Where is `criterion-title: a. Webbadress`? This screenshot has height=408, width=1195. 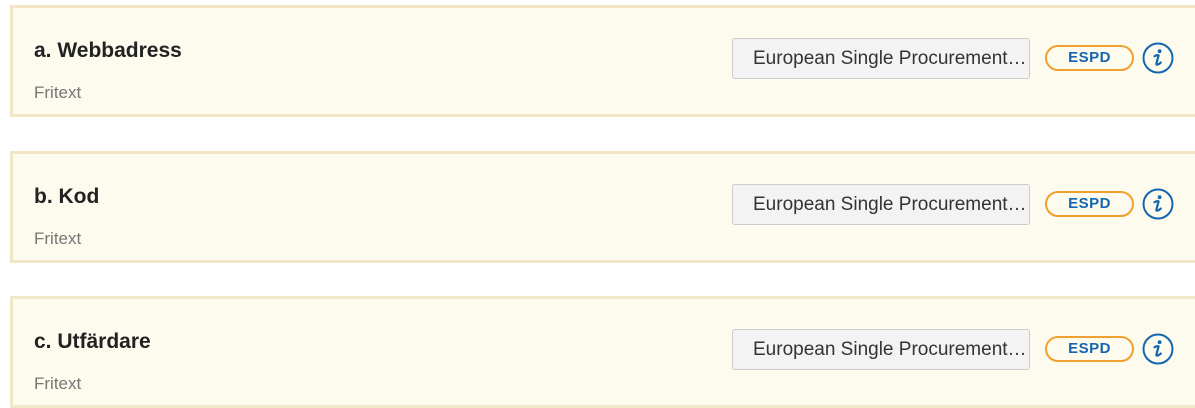
criterion-title: a. Webbadress is located at coordinates (108, 50).